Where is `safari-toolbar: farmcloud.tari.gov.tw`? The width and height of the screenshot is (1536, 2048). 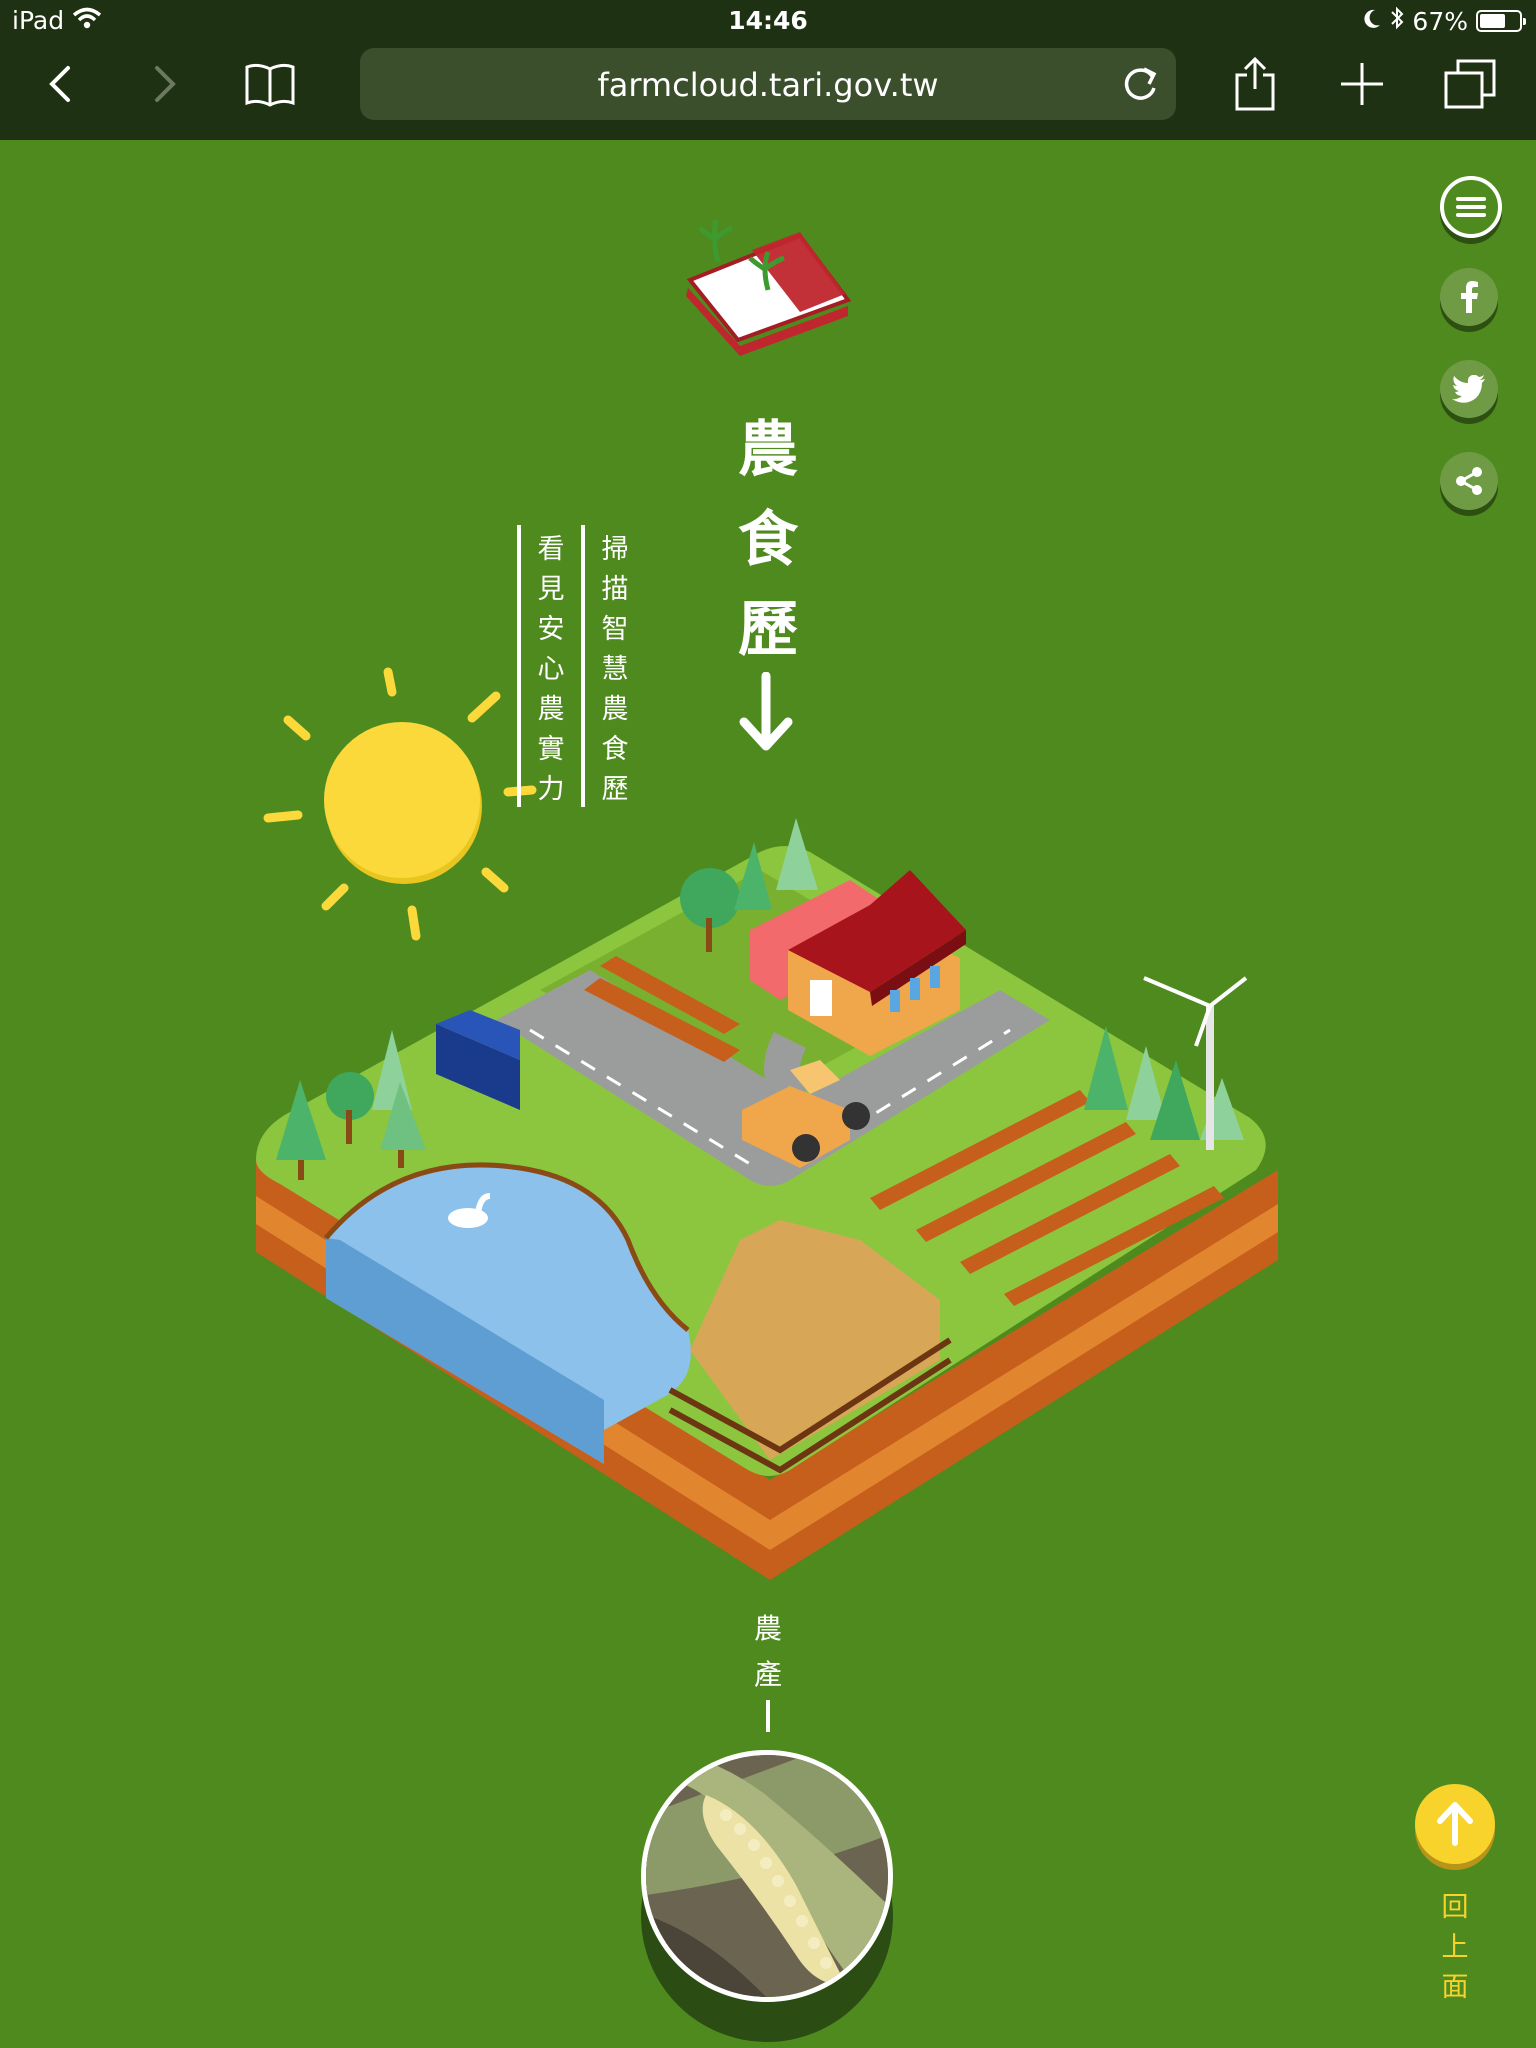
safari-toolbar: farmcloud.tari.gov.tw is located at coordinates (768, 91).